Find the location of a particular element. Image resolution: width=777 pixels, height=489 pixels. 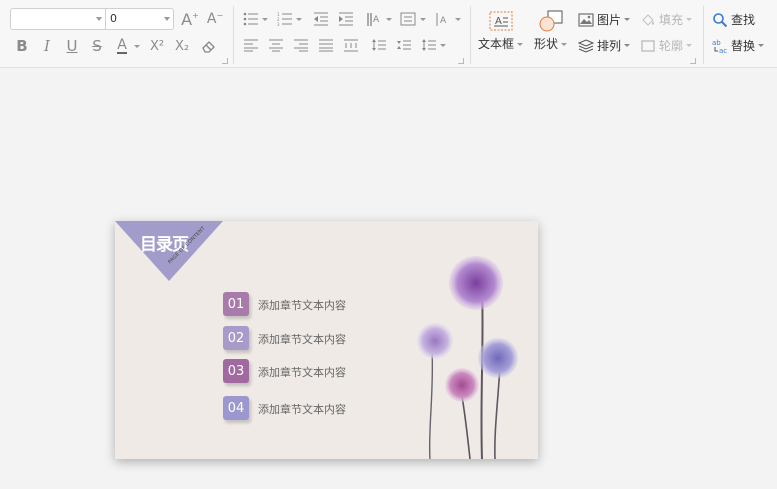

search-icon is located at coordinates (720, 20).